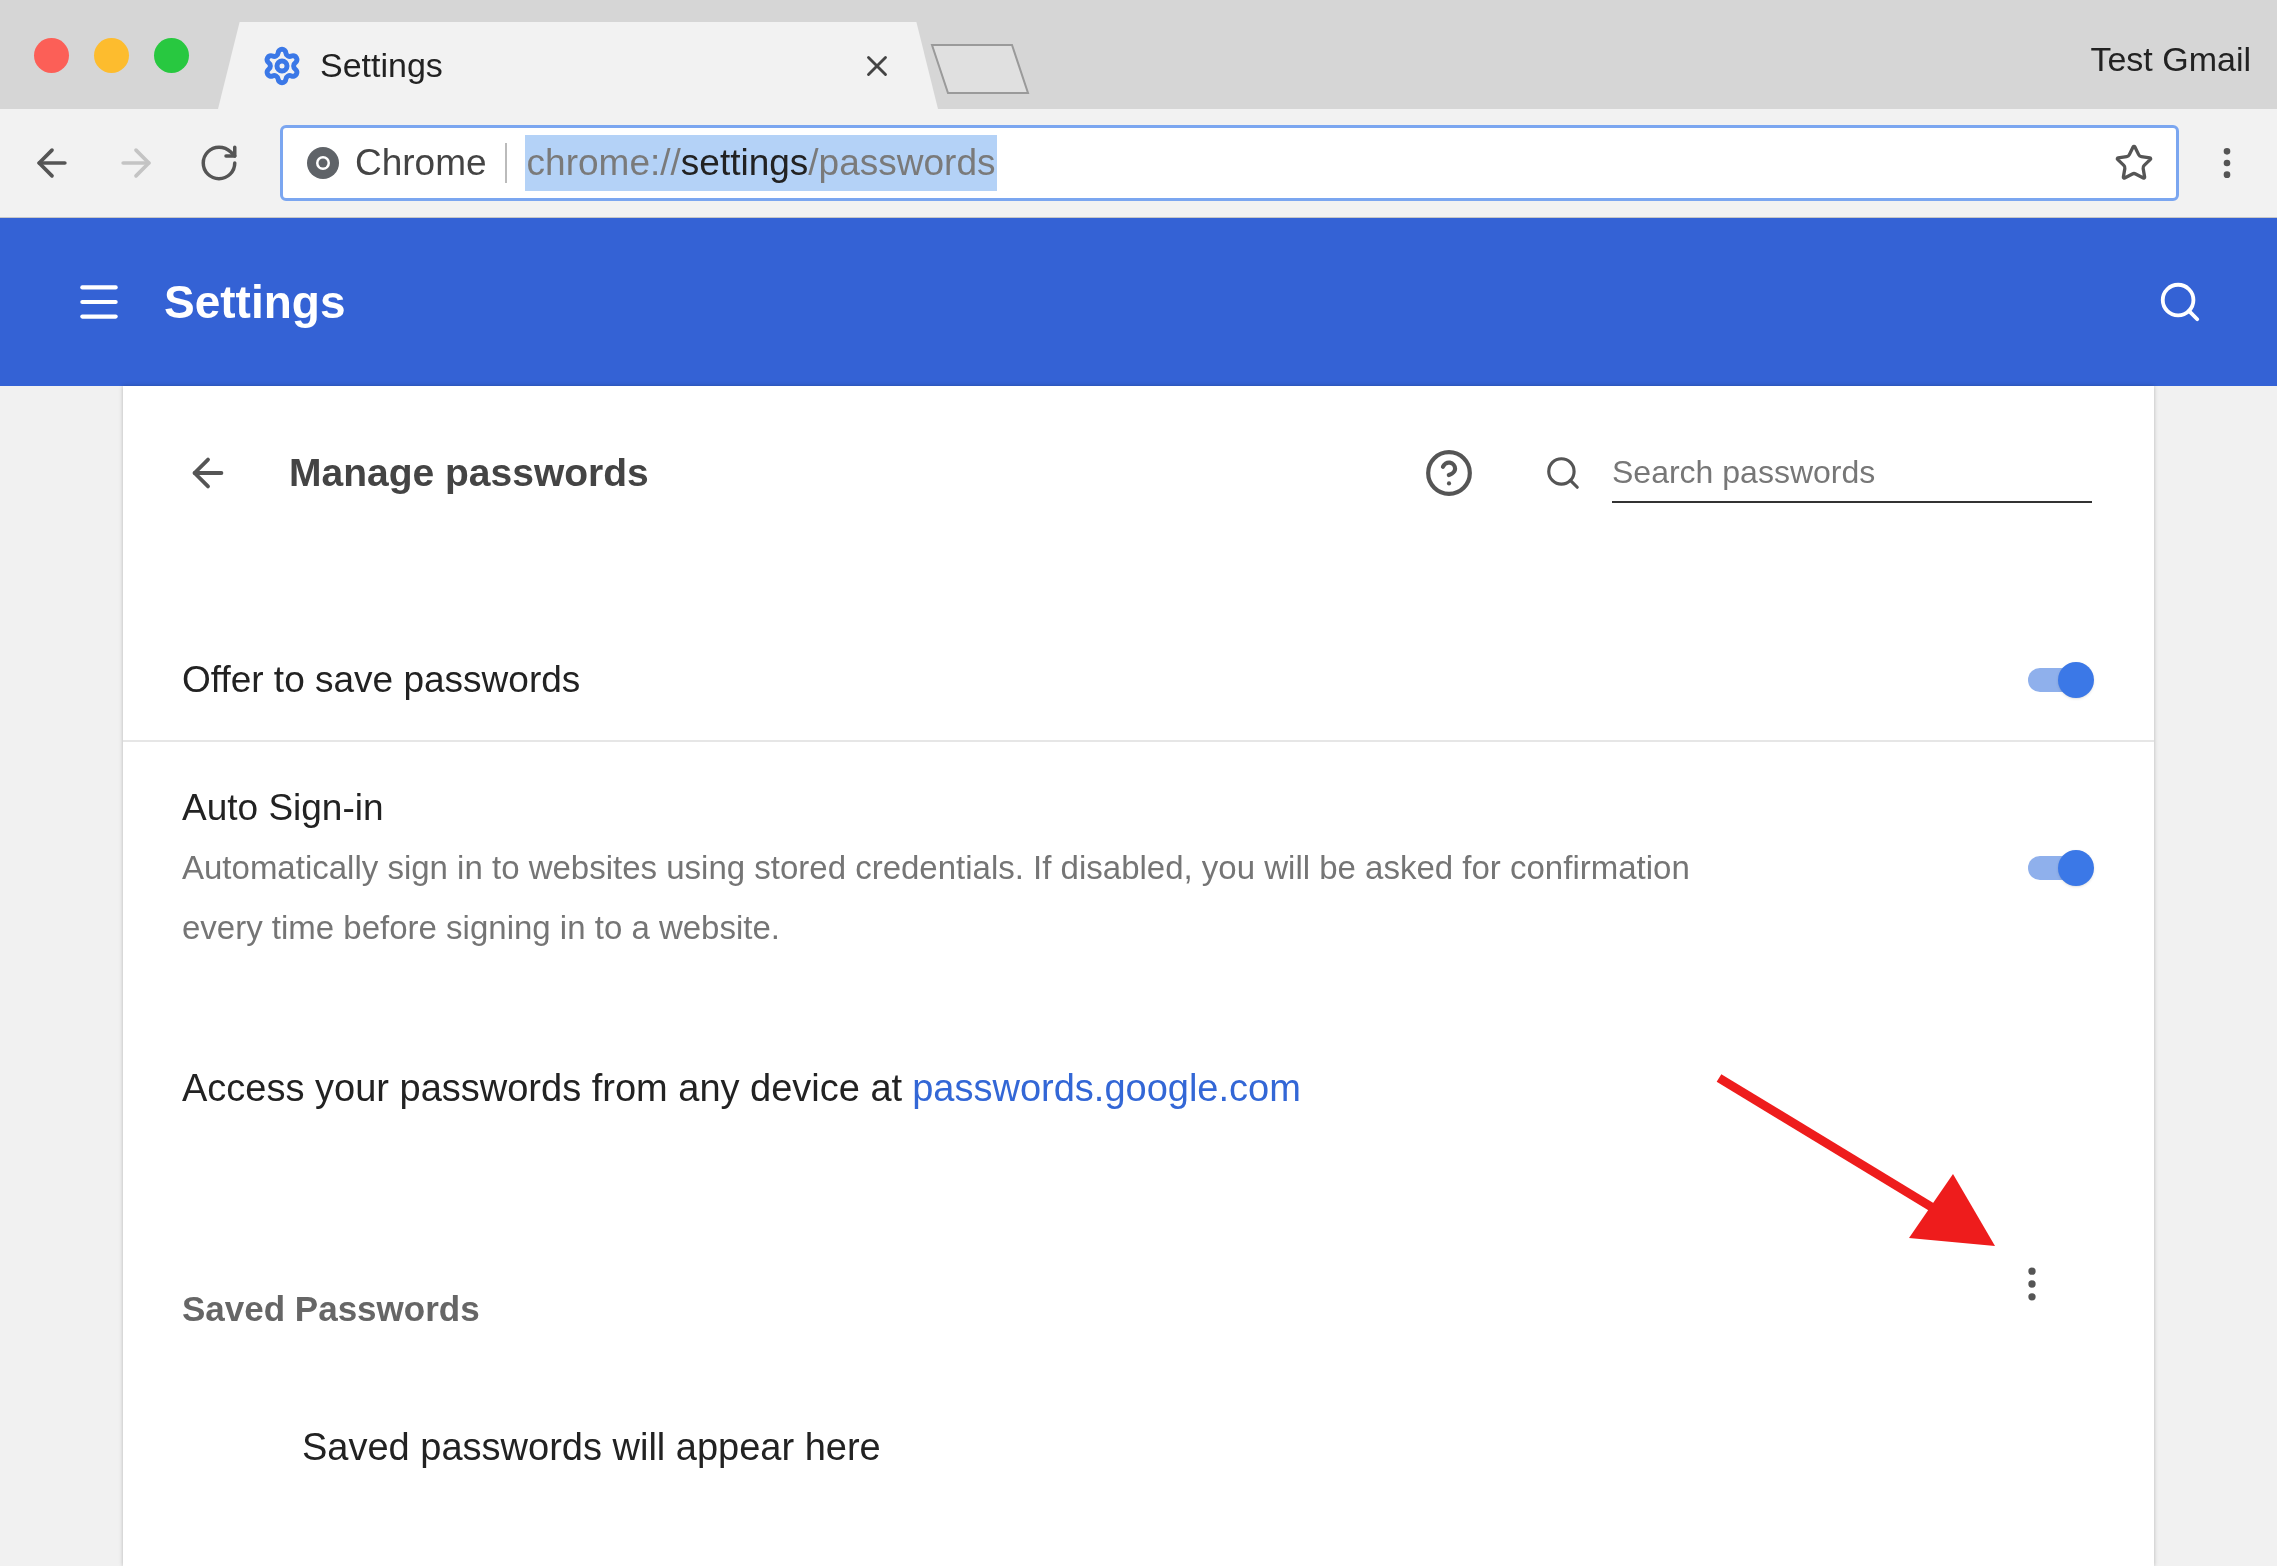 The width and height of the screenshot is (2277, 1566). I want to click on setting-label: Auto Sign-in, so click(283, 808).